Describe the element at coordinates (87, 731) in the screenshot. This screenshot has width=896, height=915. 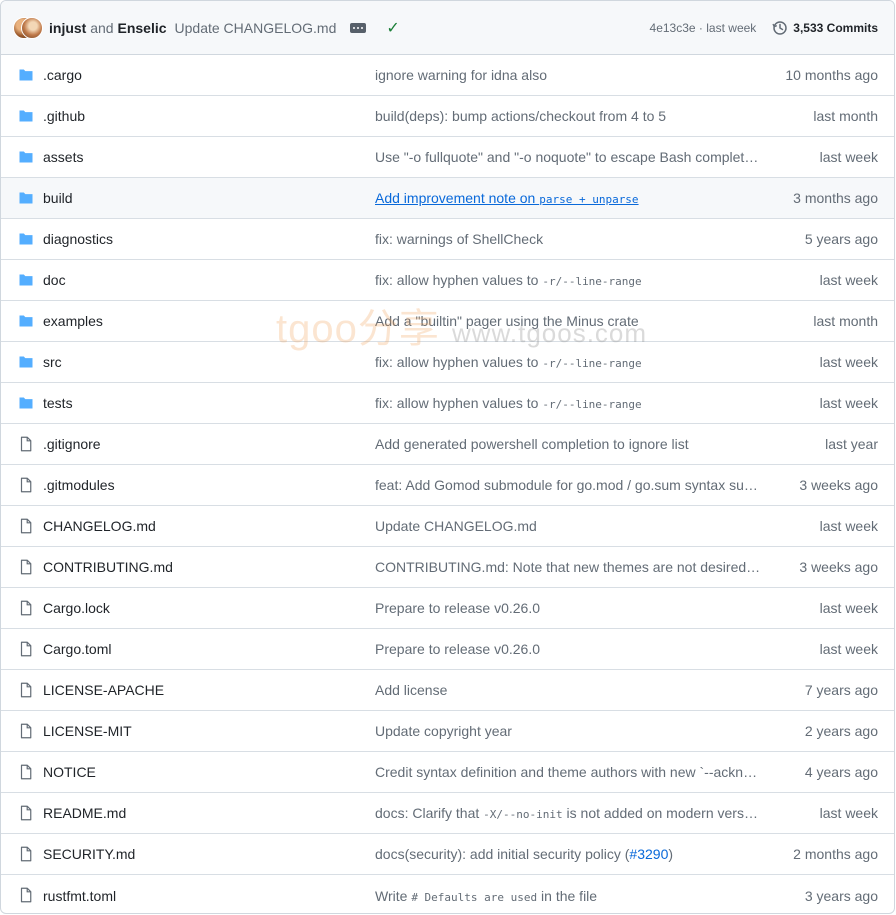
I see `file-name-link: LICENSE-MIT` at that location.